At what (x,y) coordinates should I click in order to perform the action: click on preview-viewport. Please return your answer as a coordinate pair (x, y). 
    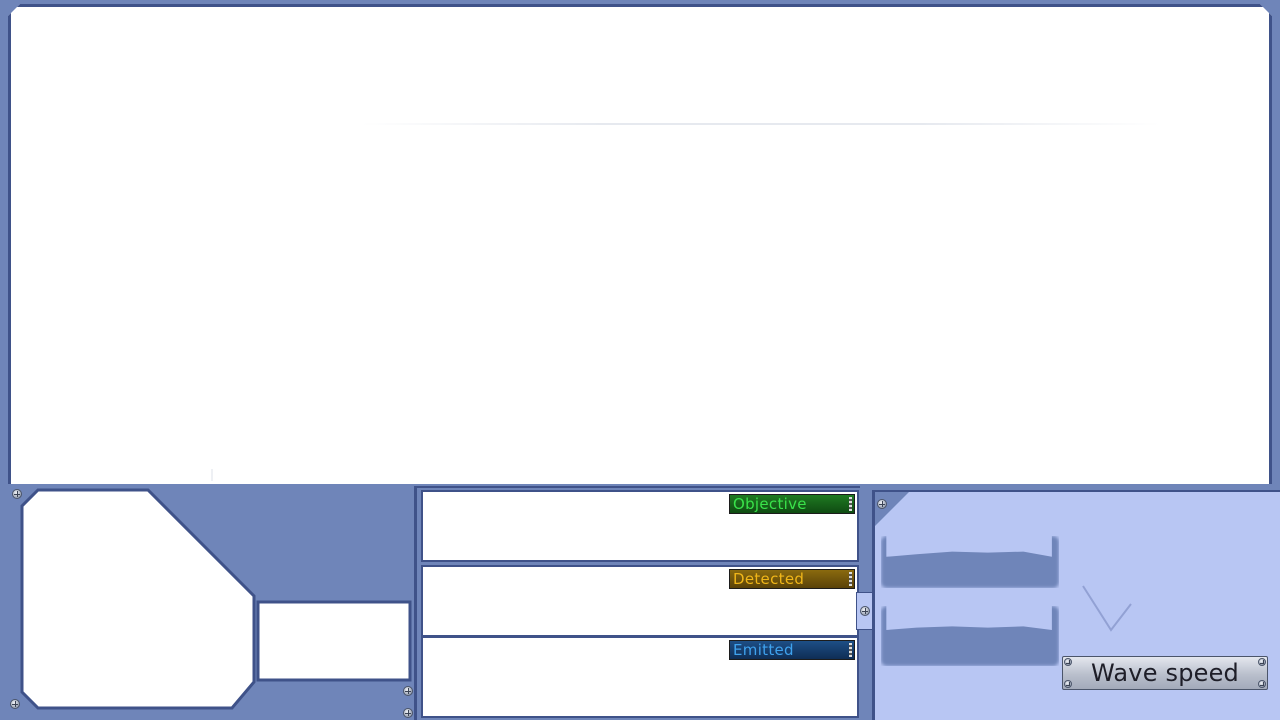
    Looking at the image, I should click on (213, 599).